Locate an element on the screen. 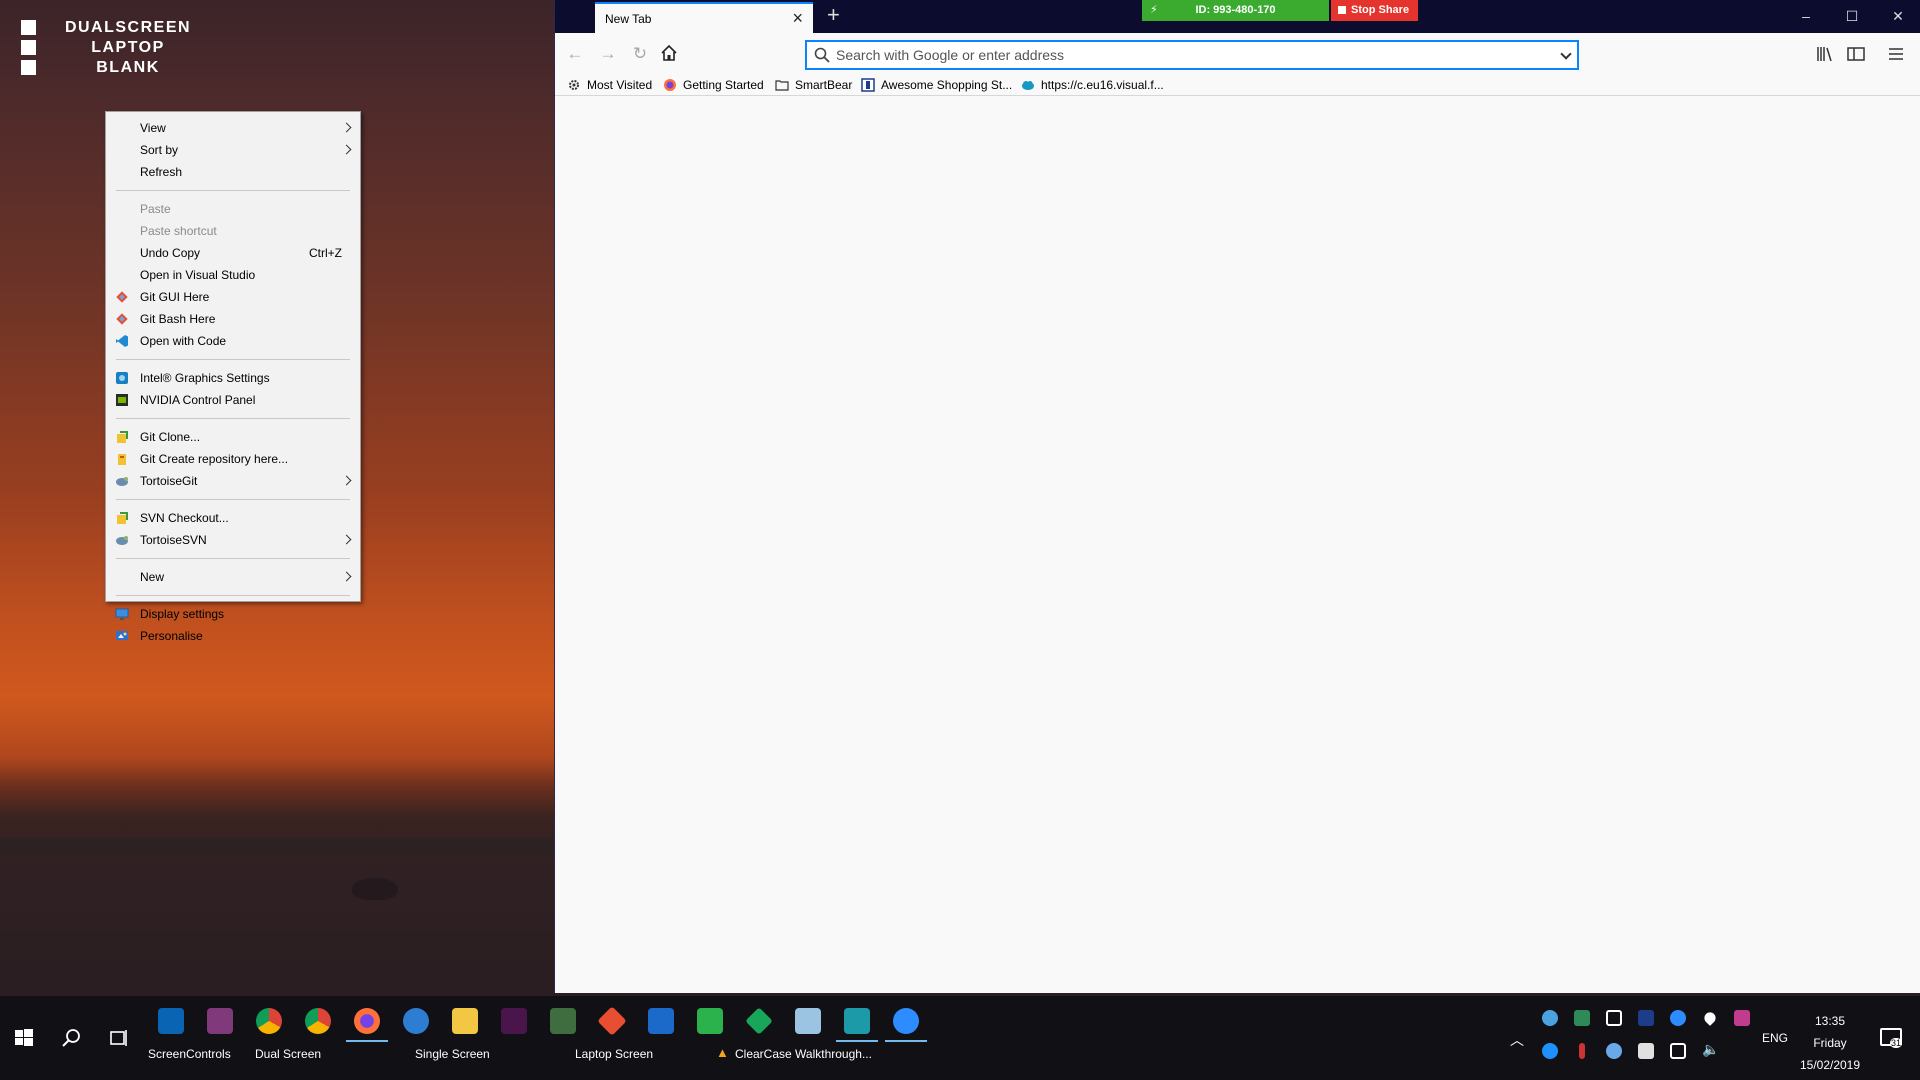 This screenshot has height=1080, width=1920. logo-line: DUALSCREEN is located at coordinates (128, 27).